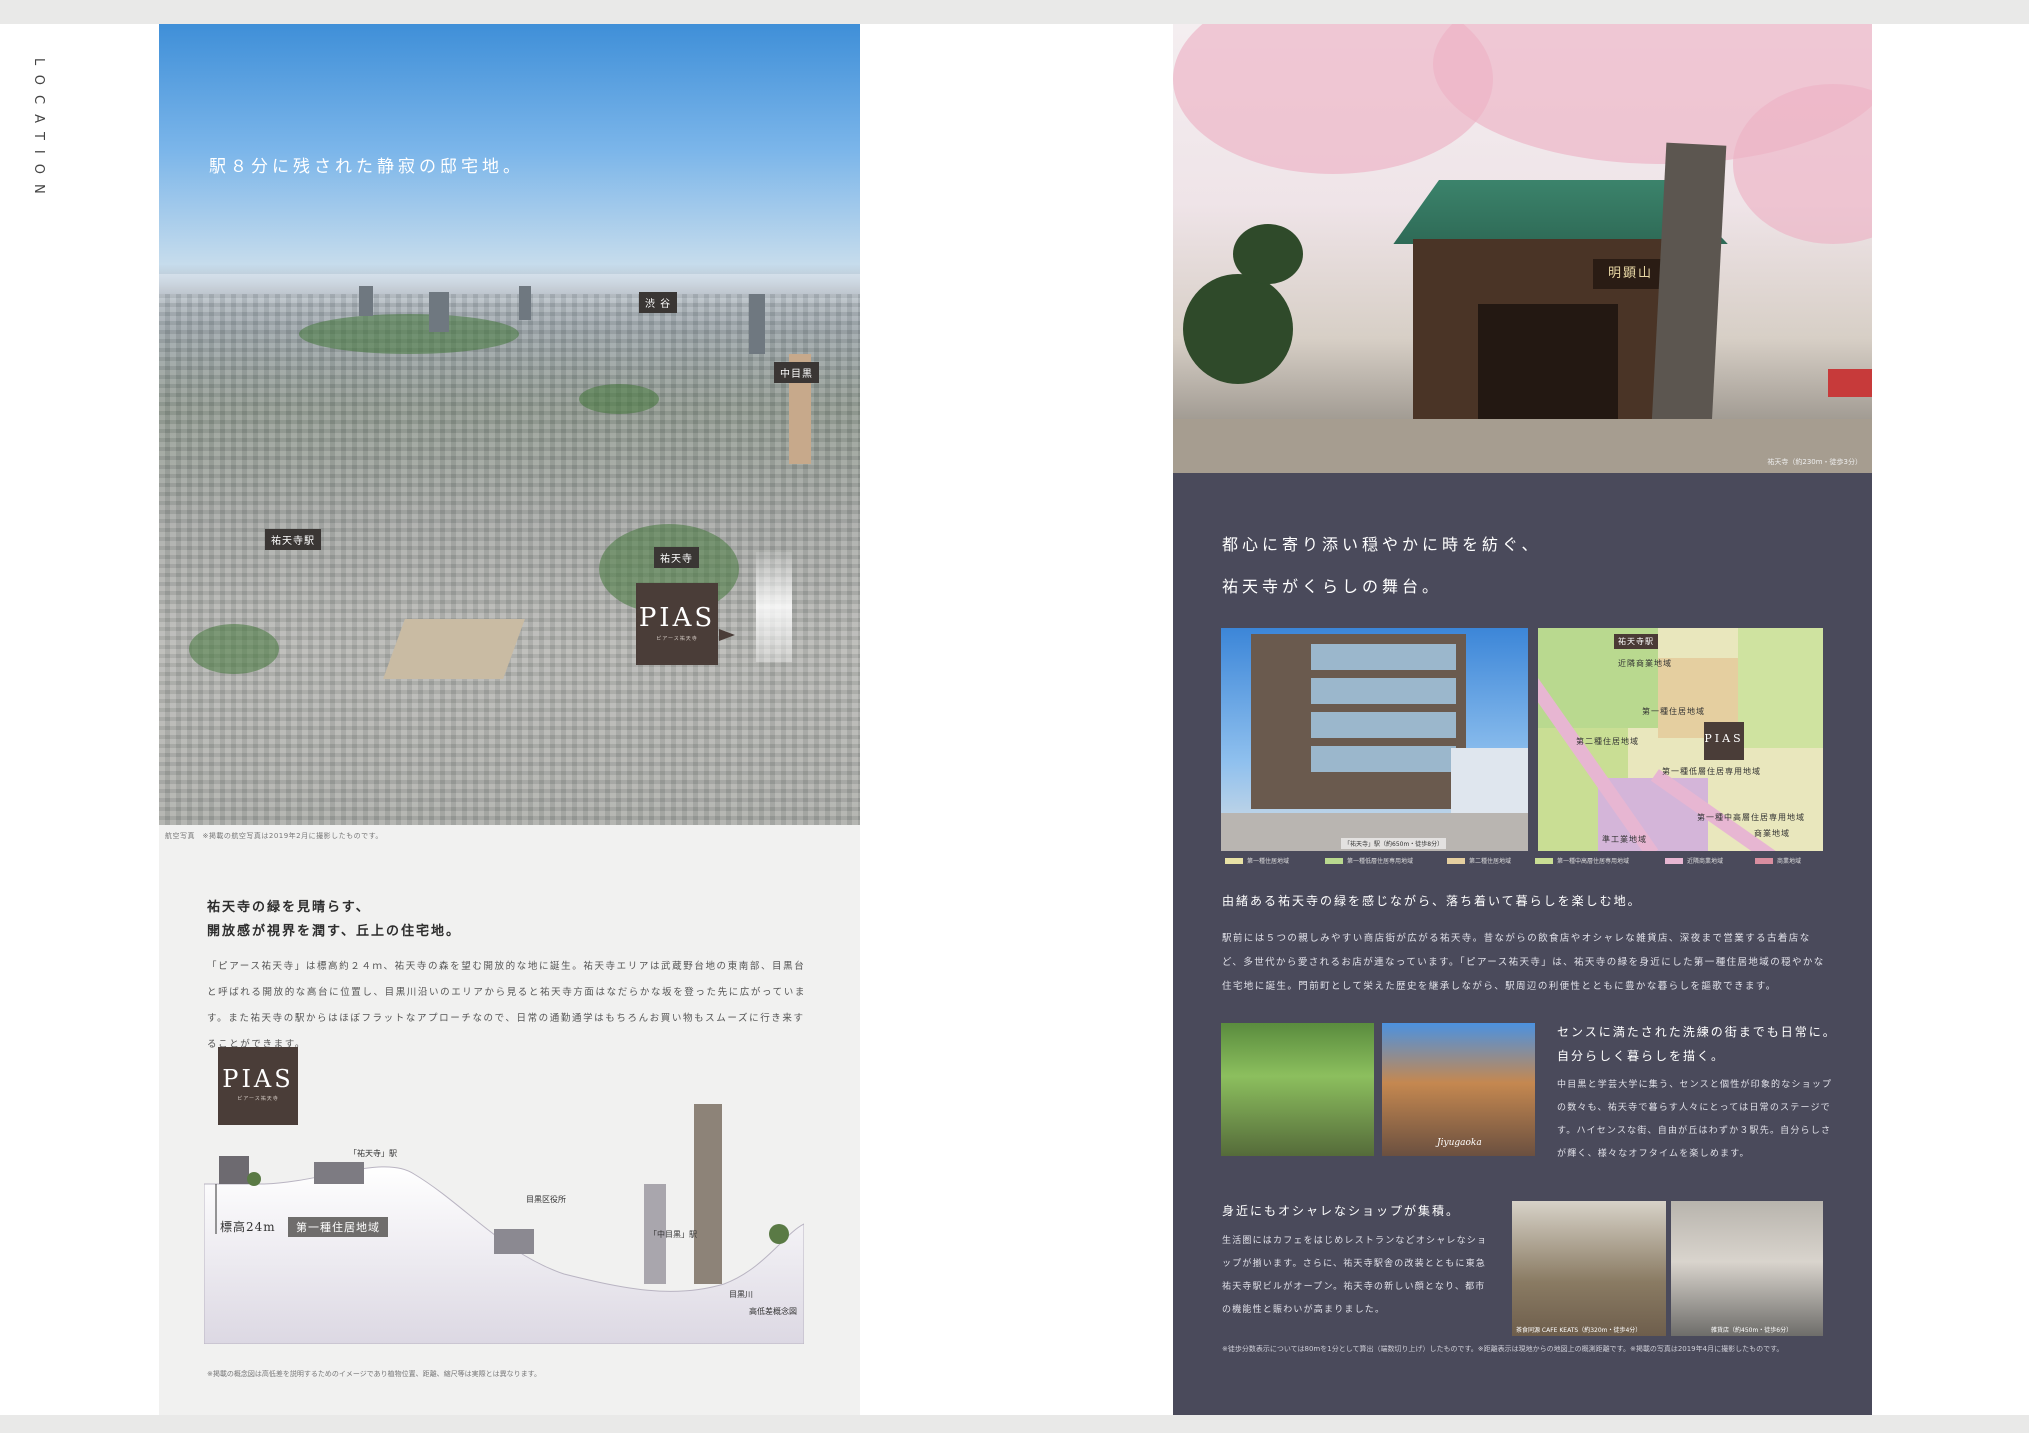  Describe the element at coordinates (1780, 688) in the screenshot. I see `zone-area` at that location.